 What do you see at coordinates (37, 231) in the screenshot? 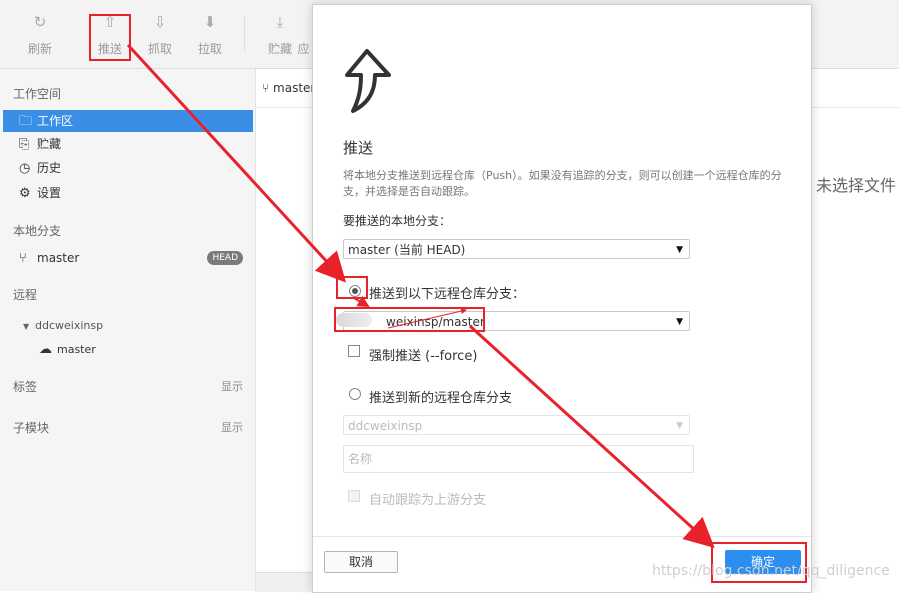
I see `local-branches-header: 本地分支` at bounding box center [37, 231].